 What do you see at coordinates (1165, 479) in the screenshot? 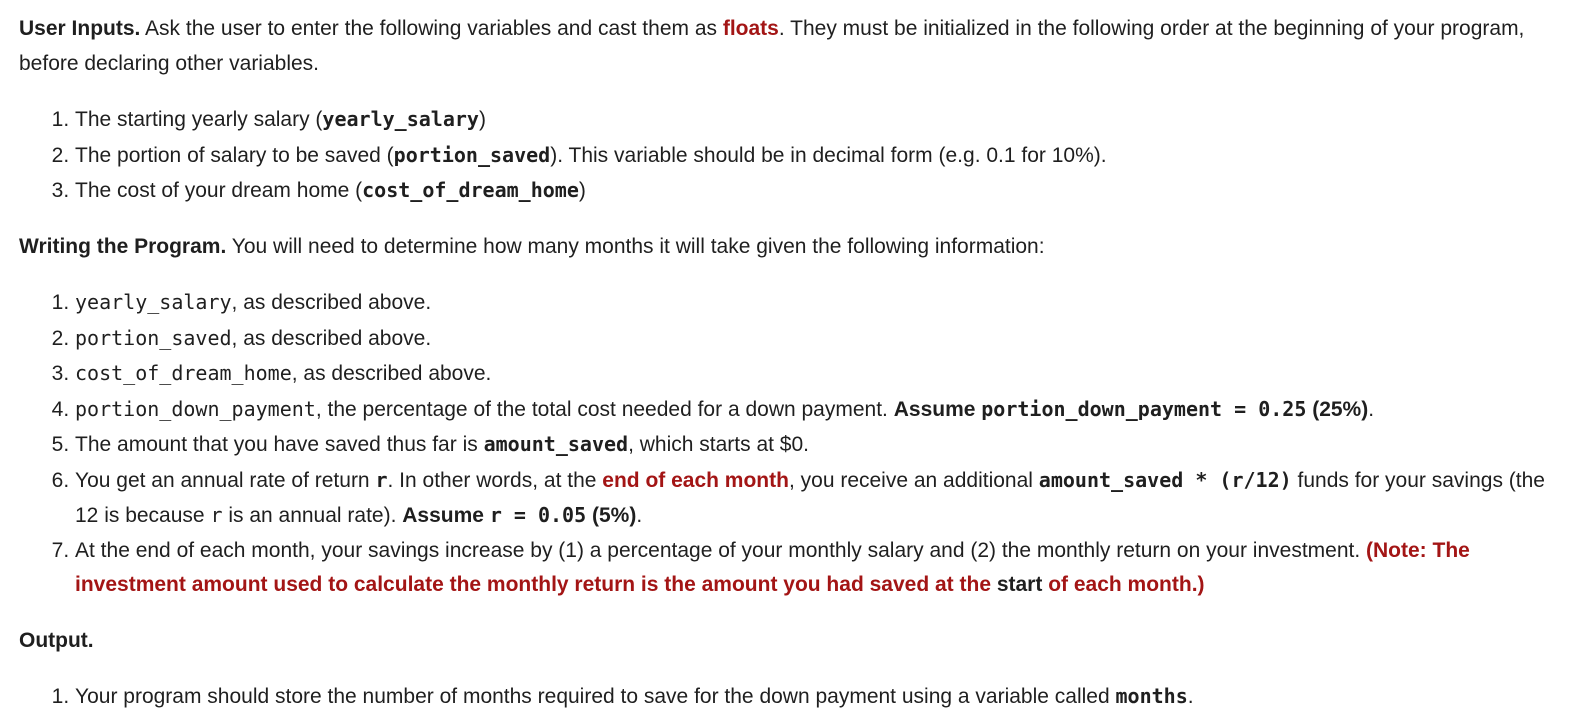
I see `code-monthly-return-formula: amount_saved * (r/12)` at bounding box center [1165, 479].